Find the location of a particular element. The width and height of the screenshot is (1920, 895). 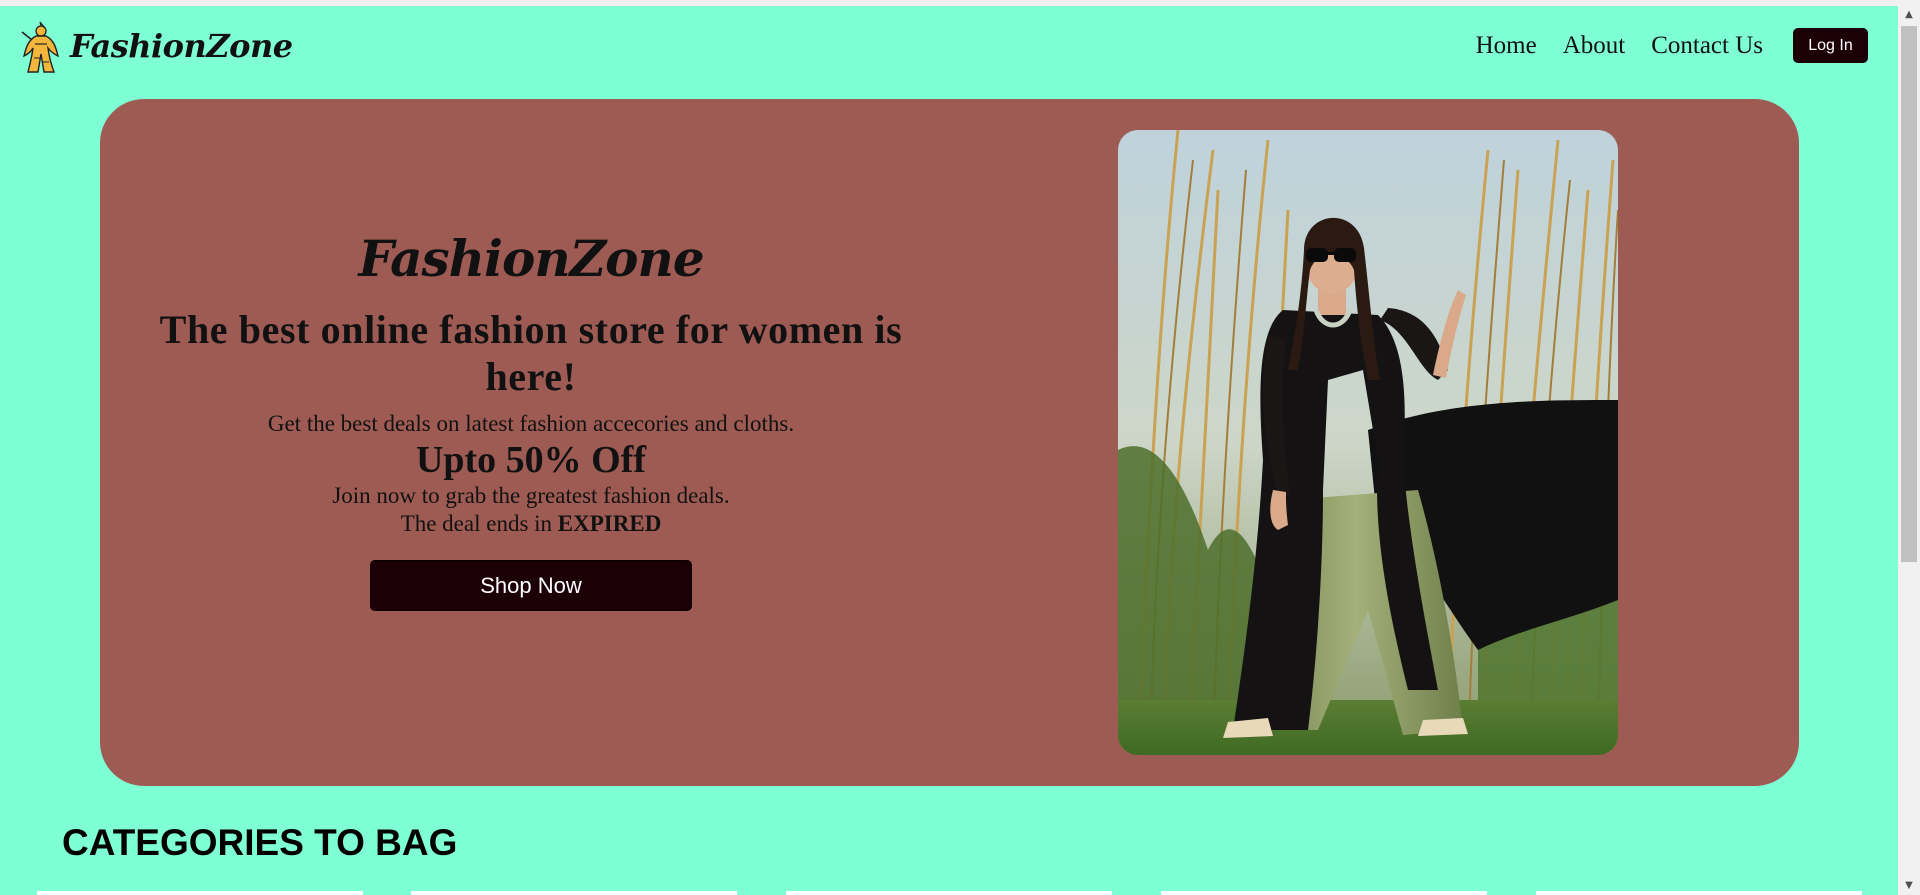

nav-link-contact-us: Contact Us is located at coordinates (1707, 46).